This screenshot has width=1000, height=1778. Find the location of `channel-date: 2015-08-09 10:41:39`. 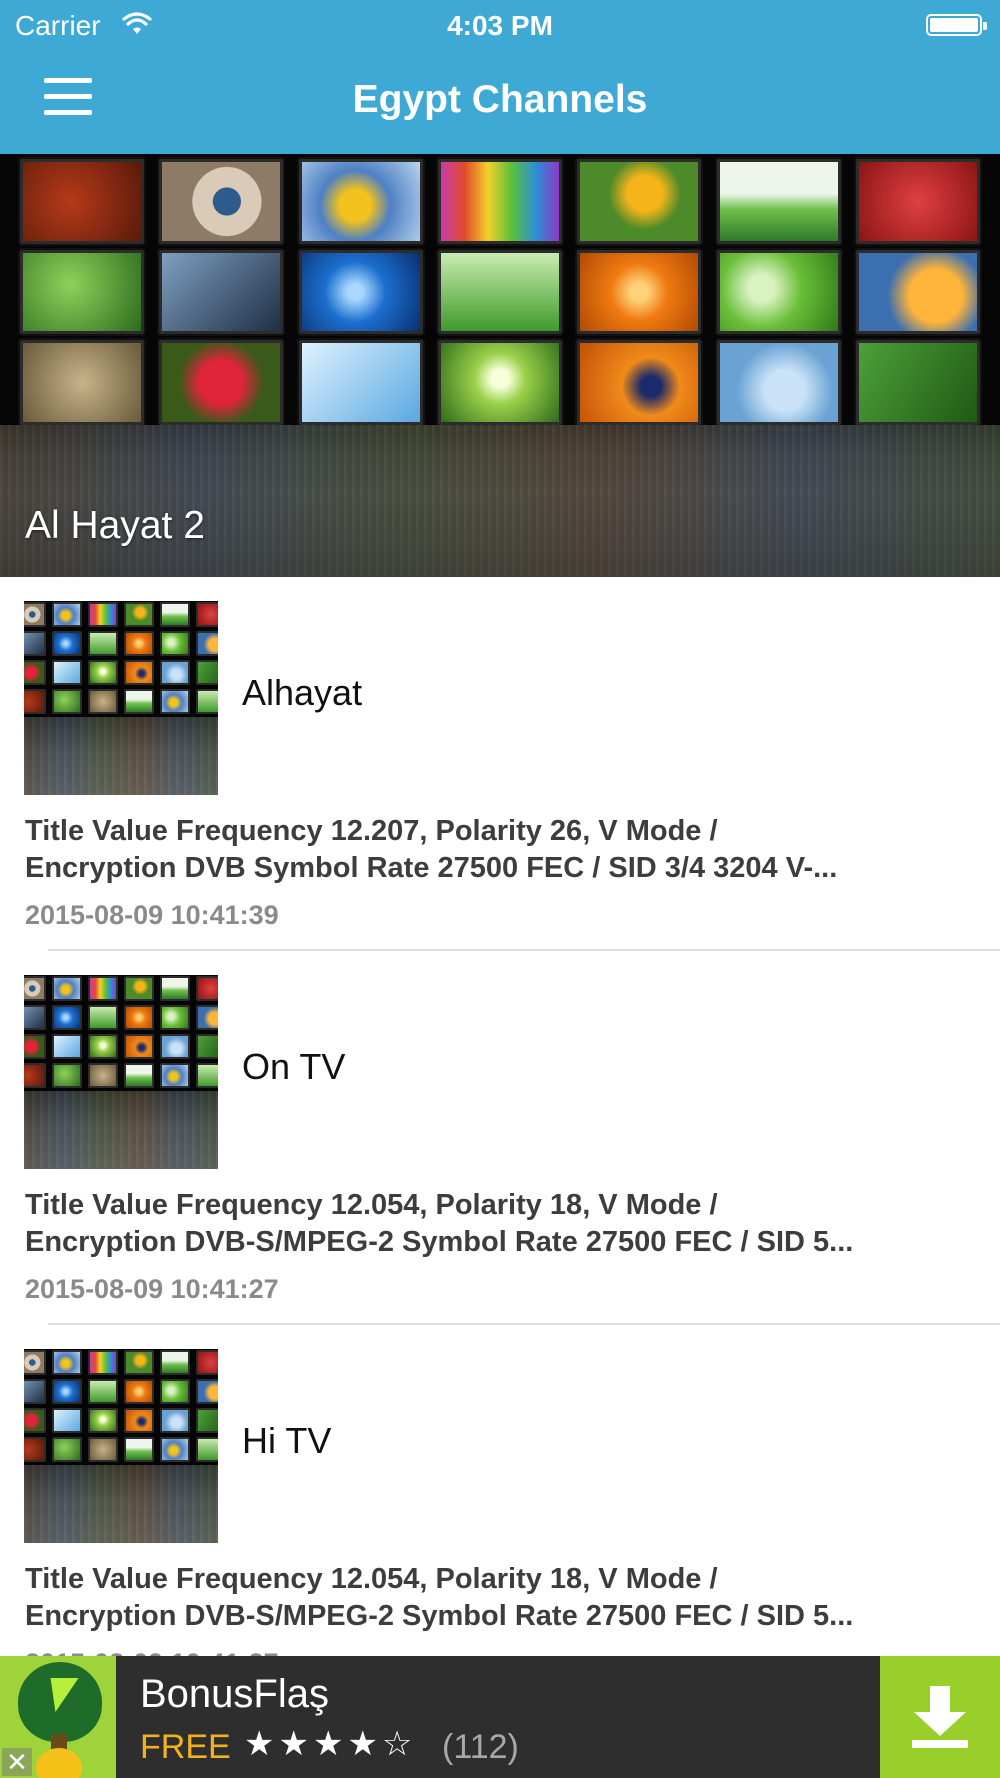

channel-date: 2015-08-09 10:41:39 is located at coordinates (152, 915).